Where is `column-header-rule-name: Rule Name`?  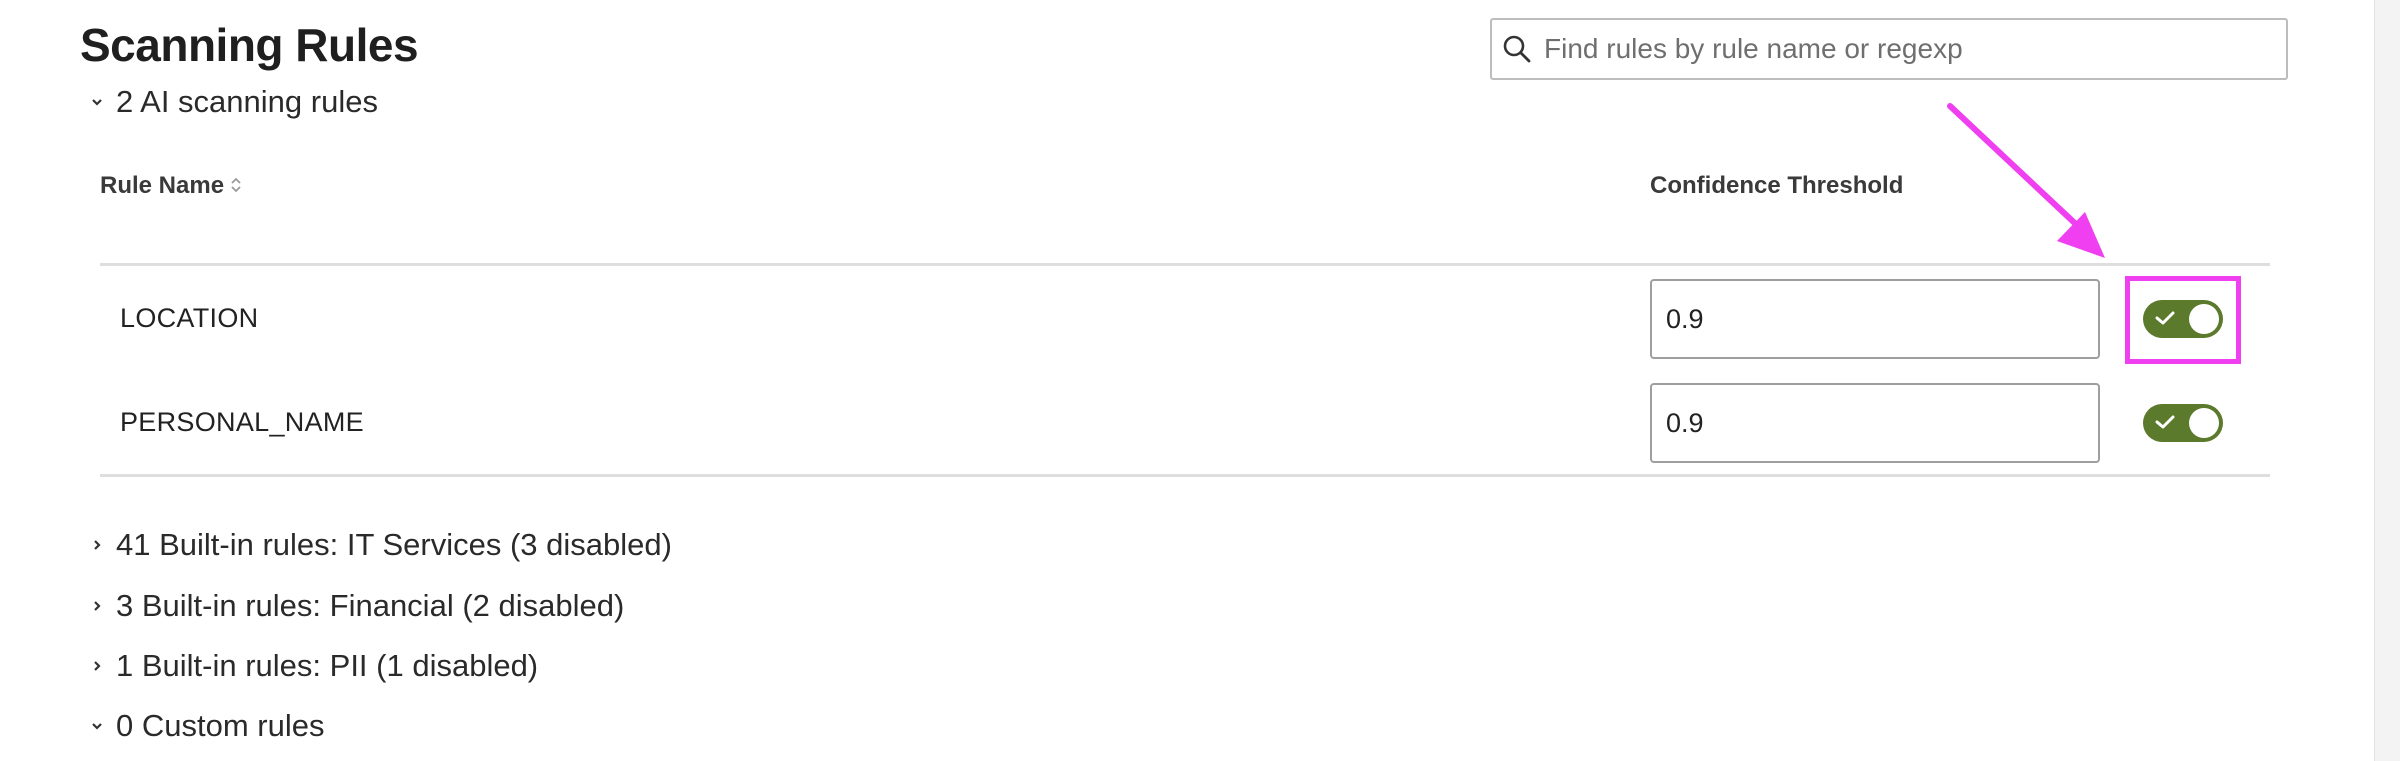
column-header-rule-name: Rule Name is located at coordinates (171, 186).